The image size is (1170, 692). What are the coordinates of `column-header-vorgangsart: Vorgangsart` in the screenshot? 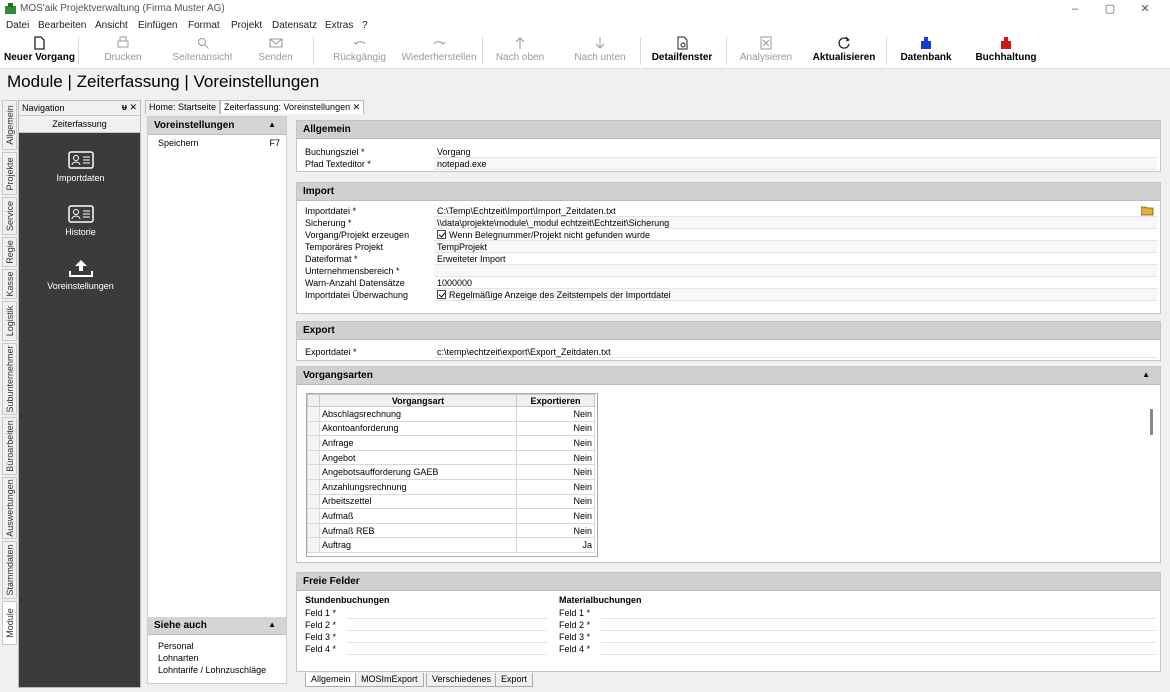 It's located at (418, 400).